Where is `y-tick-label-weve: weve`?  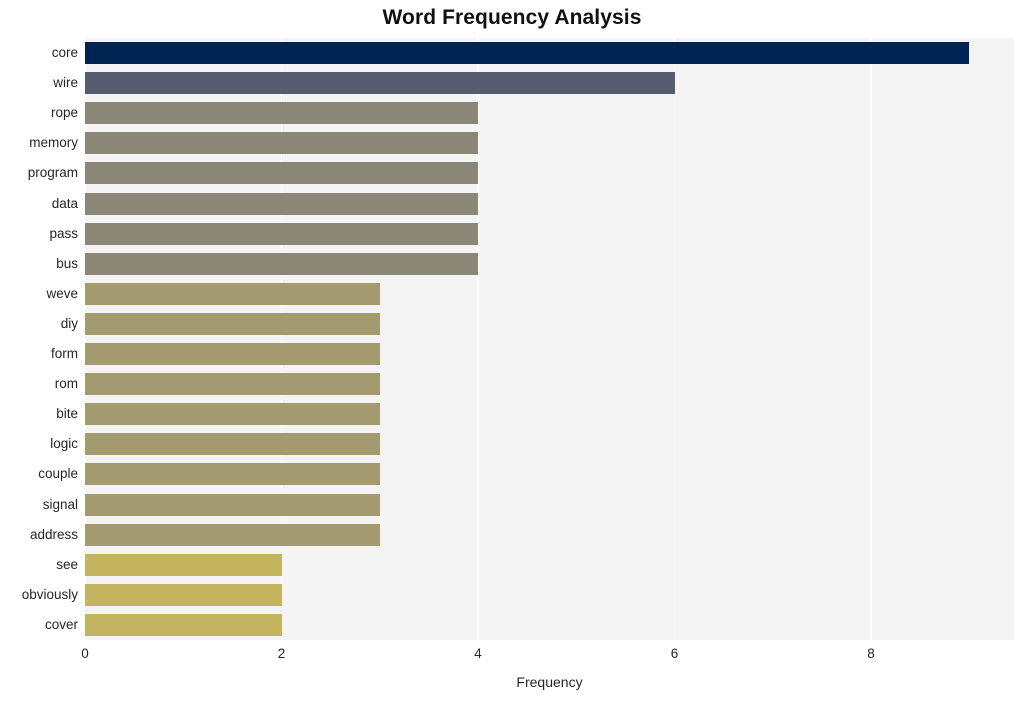
y-tick-label-weve: weve is located at coordinates (62, 293).